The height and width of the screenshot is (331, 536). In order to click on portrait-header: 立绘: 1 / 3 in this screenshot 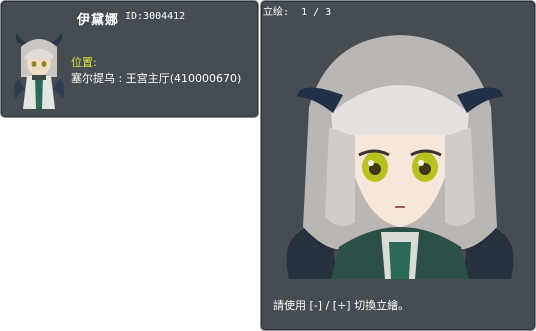, I will do `click(297, 10)`.